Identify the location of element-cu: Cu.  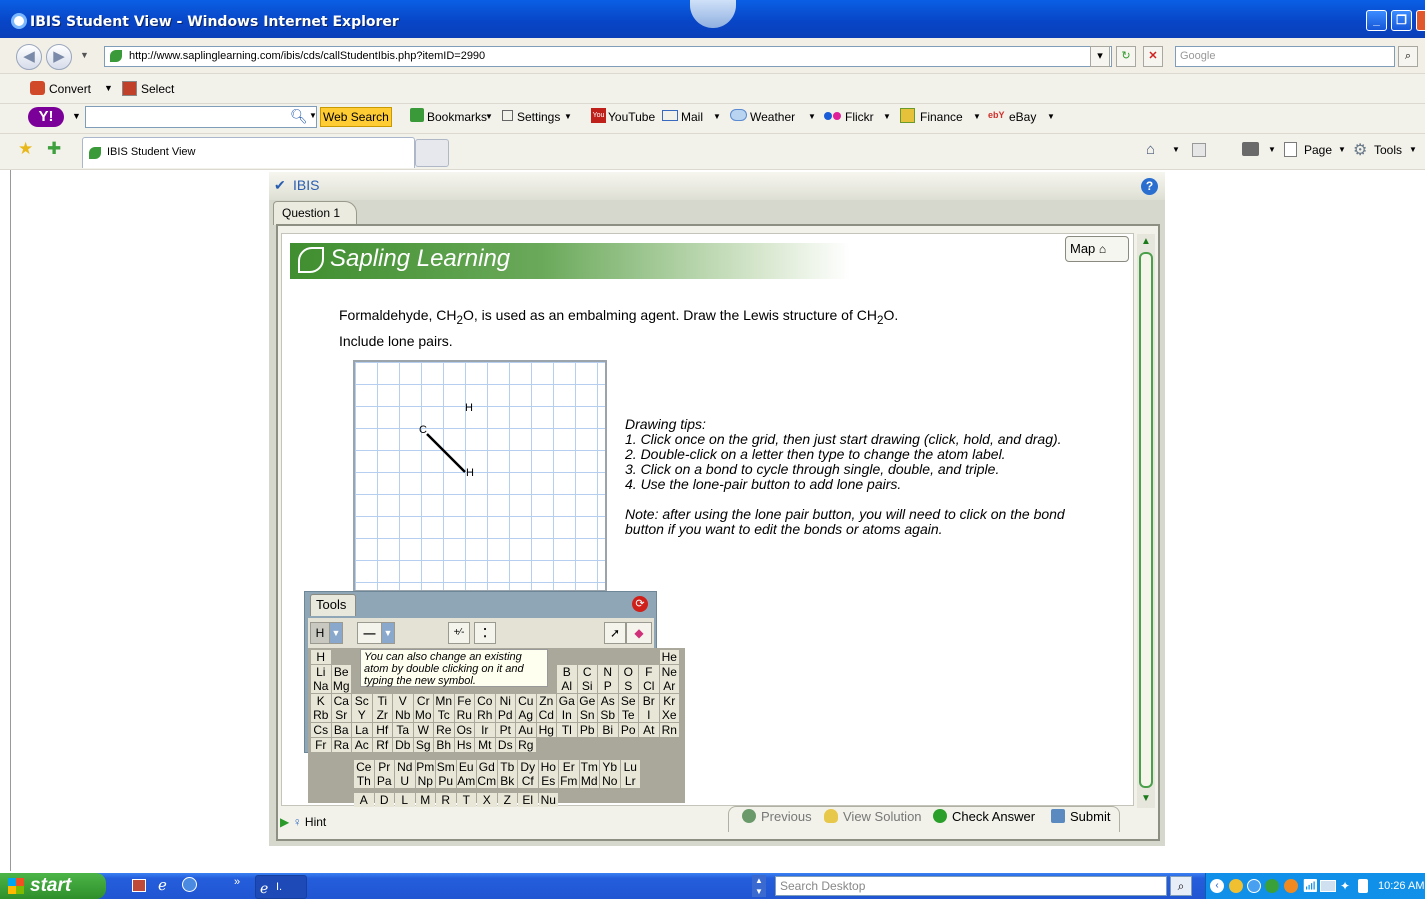
(526, 700).